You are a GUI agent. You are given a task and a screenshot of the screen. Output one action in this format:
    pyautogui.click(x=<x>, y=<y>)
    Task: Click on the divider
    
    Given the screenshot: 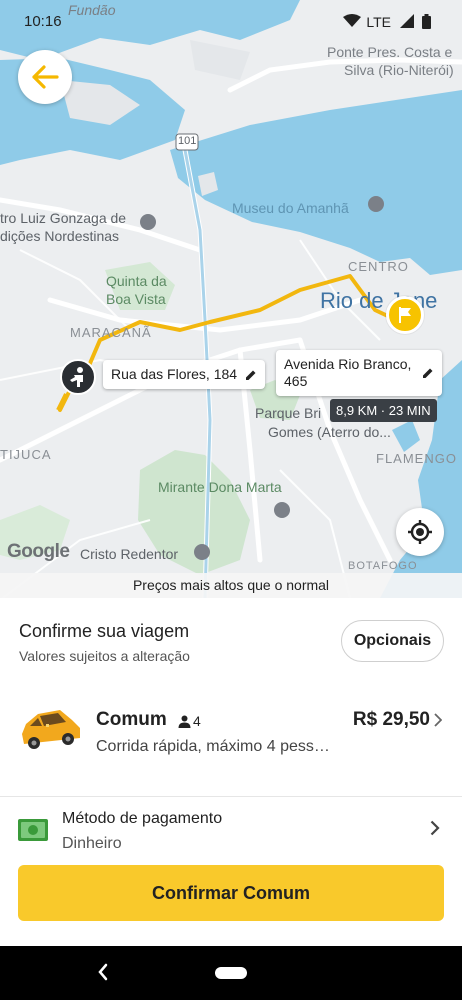 What is the action you would take?
    pyautogui.click(x=231, y=796)
    